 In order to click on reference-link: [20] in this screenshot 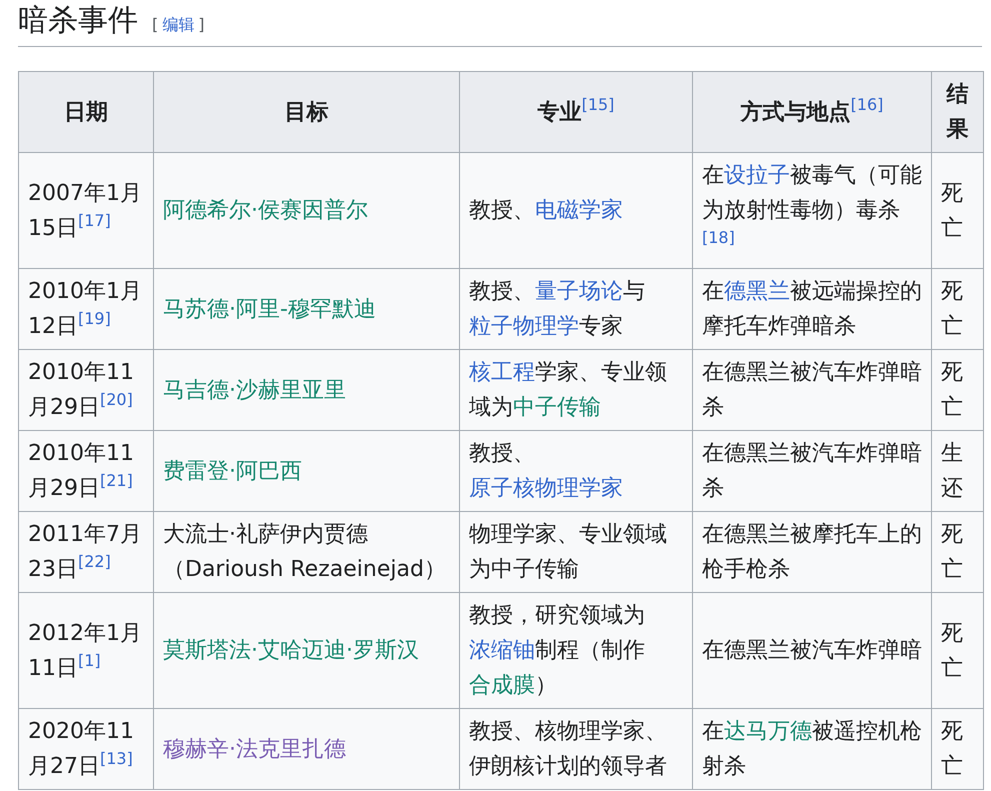, I will do `click(116, 399)`.